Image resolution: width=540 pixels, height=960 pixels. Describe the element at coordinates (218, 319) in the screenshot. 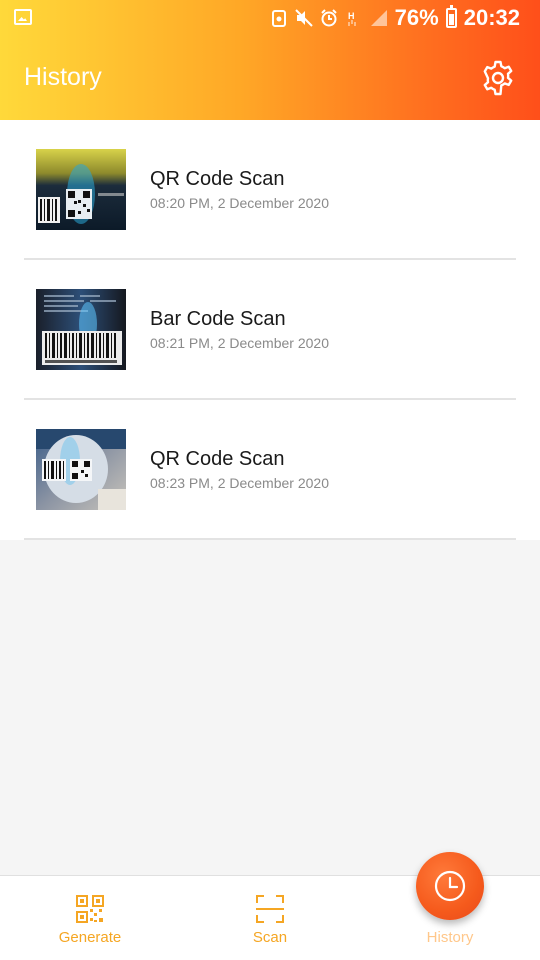

I see `item-title: Bar Code Scan` at that location.